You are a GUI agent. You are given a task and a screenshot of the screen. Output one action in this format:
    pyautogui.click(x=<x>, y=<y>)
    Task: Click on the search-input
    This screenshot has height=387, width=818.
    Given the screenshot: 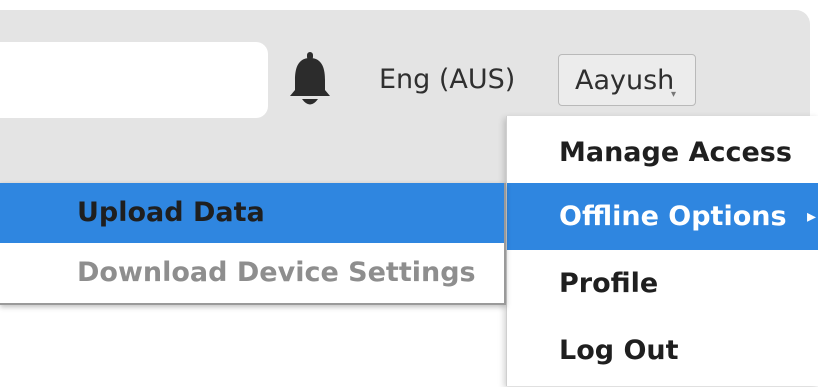 What is the action you would take?
    pyautogui.click(x=134, y=80)
    